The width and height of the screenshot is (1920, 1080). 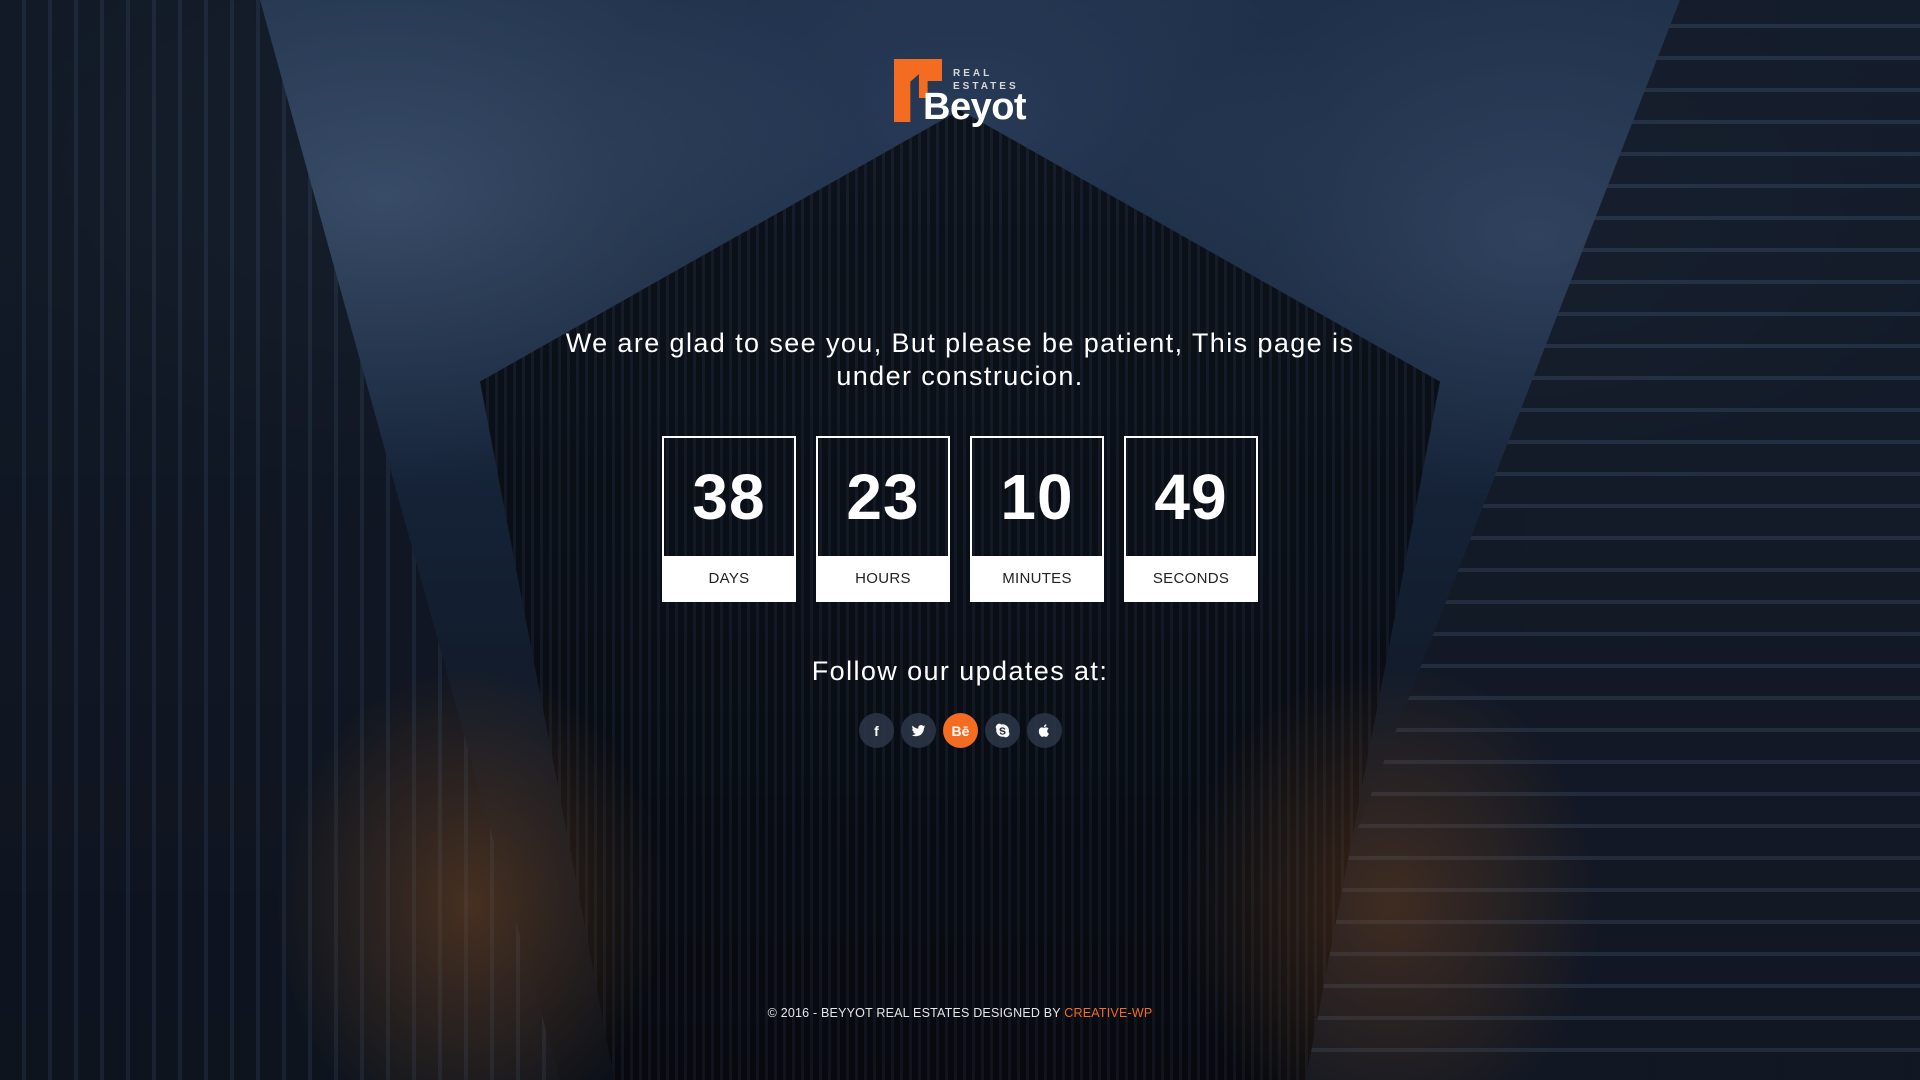 I want to click on countdown-seconds-value: 49, so click(x=1191, y=497).